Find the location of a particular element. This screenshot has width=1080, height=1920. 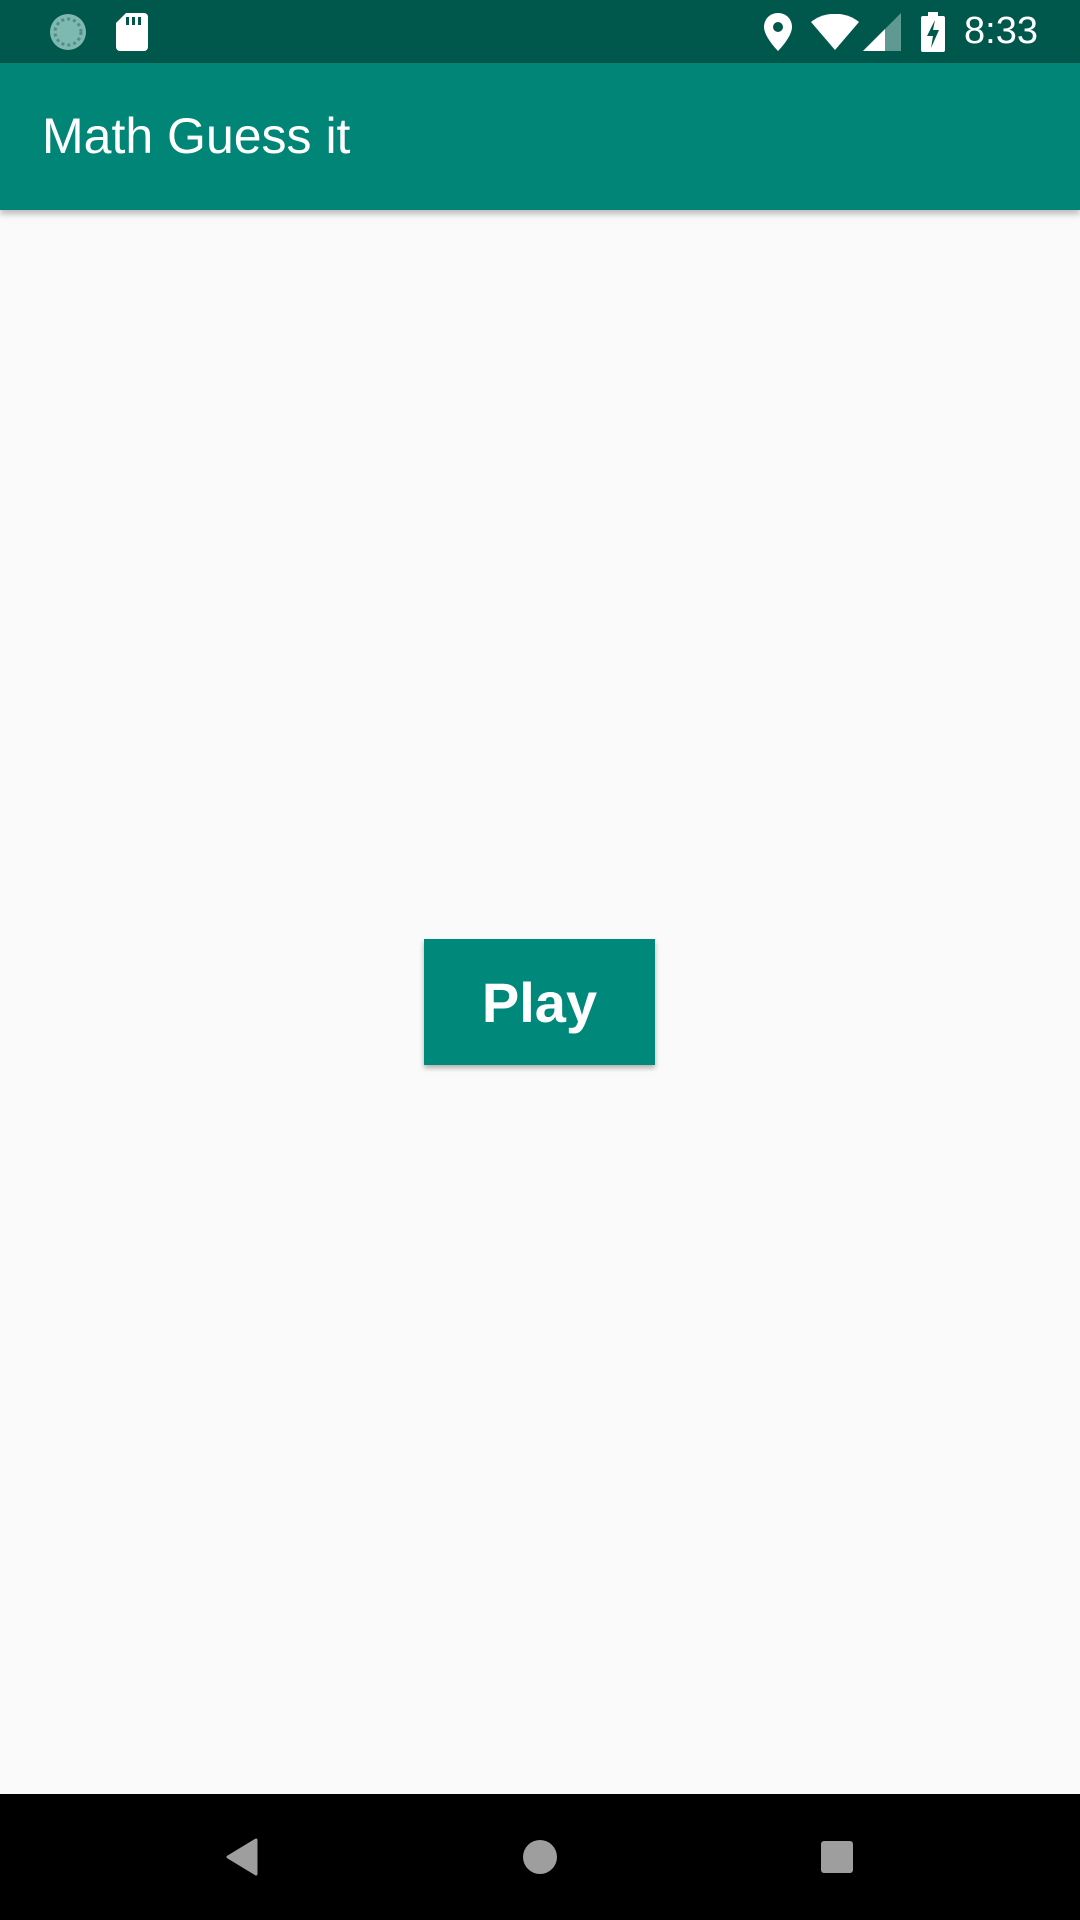

signal-icon is located at coordinates (882, 31).